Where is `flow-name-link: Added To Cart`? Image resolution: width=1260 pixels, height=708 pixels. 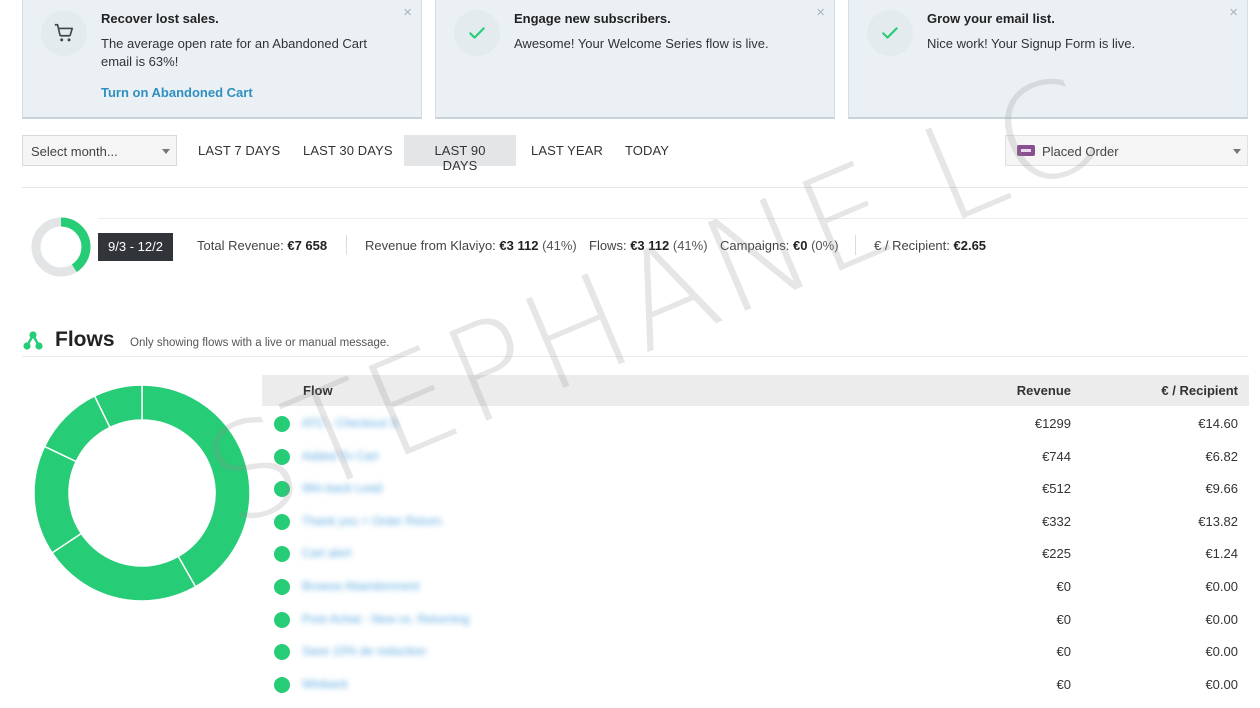 flow-name-link: Added To Cart is located at coordinates (340, 456).